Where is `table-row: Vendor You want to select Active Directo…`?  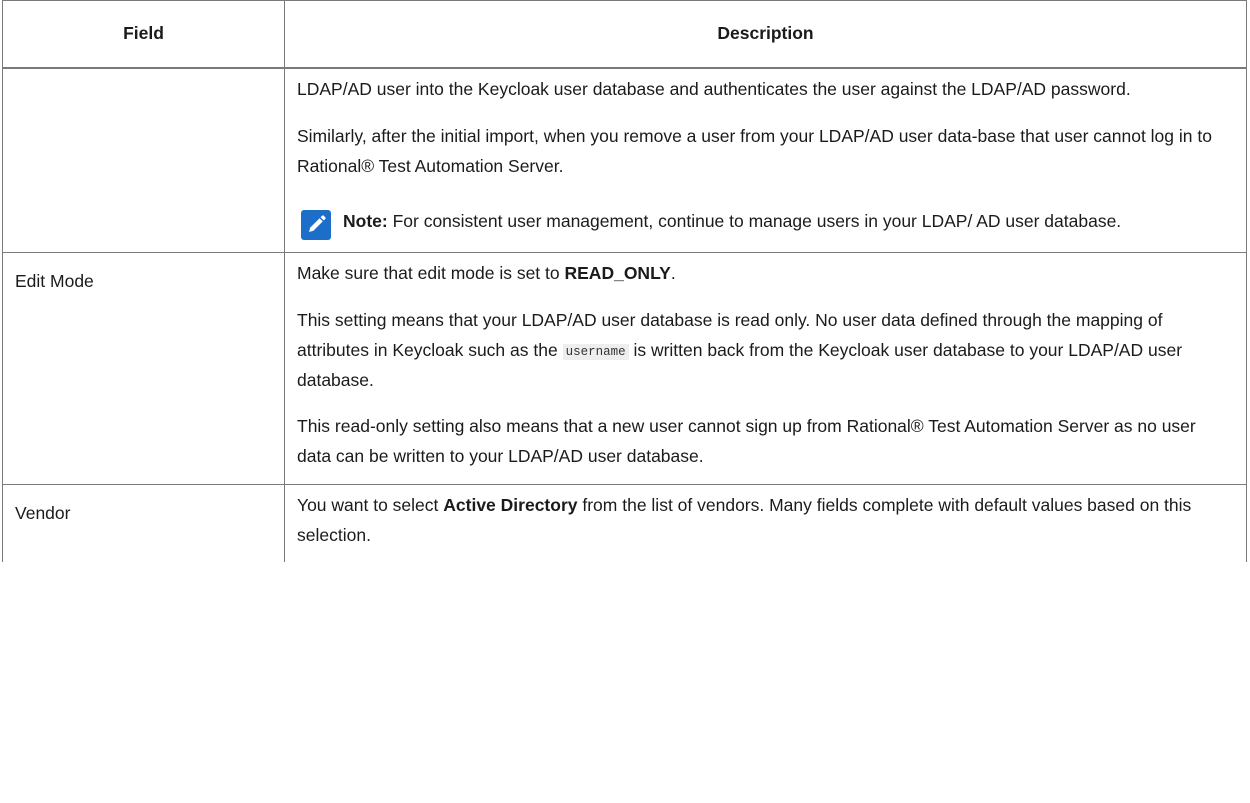
table-row: Vendor You want to select Active Directo… is located at coordinates (624, 523).